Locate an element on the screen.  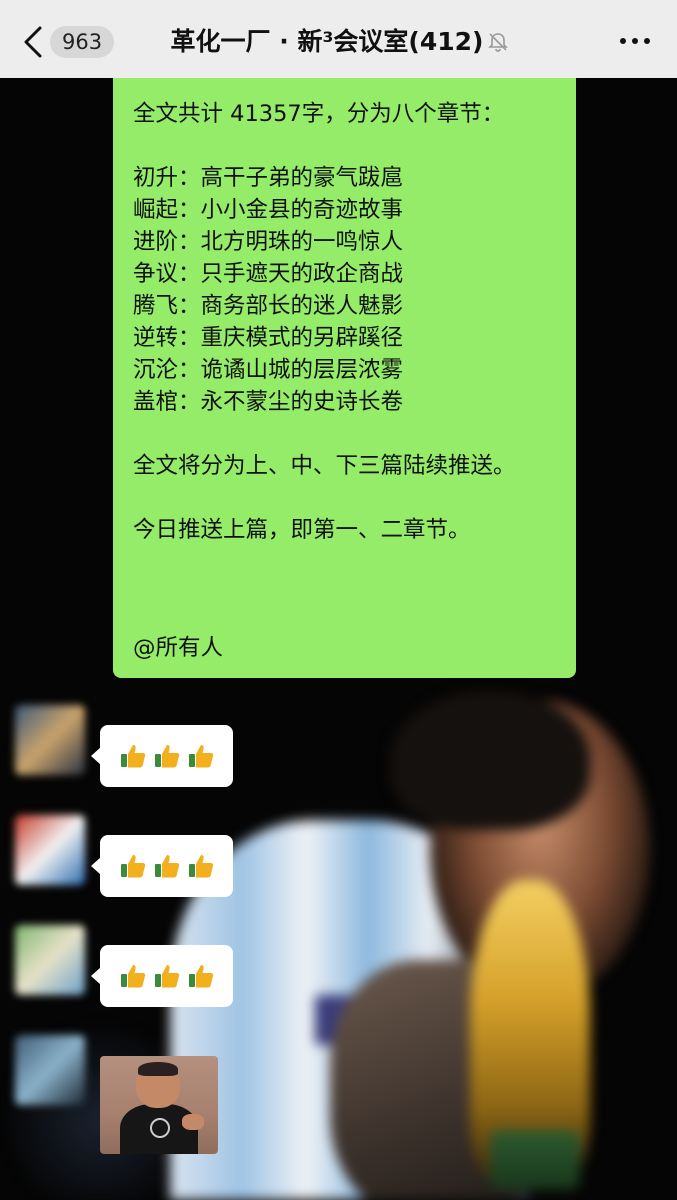
chapter-line: 逆转：重庆模式的另辟蹊径 is located at coordinates (268, 338).